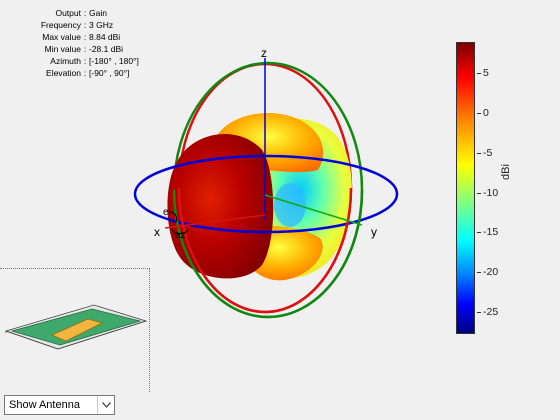 The image size is (560, 420). Describe the element at coordinates (76, 327) in the screenshot. I see `antenna-thumbnail` at that location.